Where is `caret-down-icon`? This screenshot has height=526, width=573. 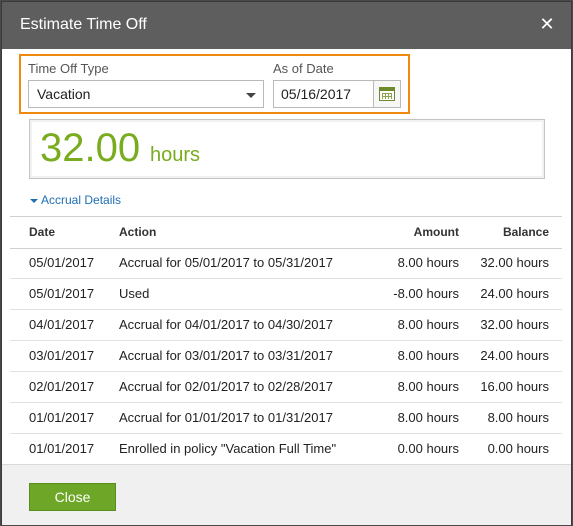 caret-down-icon is located at coordinates (34, 200).